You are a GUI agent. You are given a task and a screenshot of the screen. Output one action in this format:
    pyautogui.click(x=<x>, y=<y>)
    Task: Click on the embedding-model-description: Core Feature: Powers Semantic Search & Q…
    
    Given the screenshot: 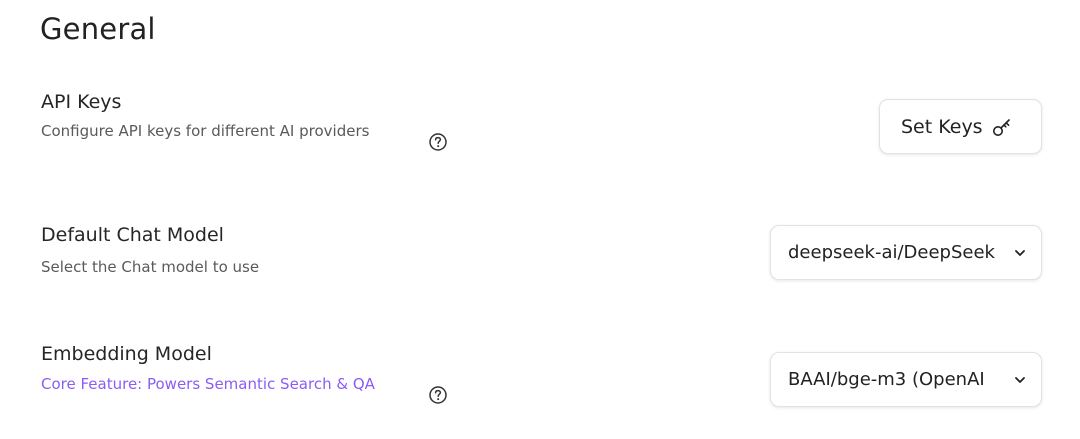 What is the action you would take?
    pyautogui.click(x=208, y=384)
    